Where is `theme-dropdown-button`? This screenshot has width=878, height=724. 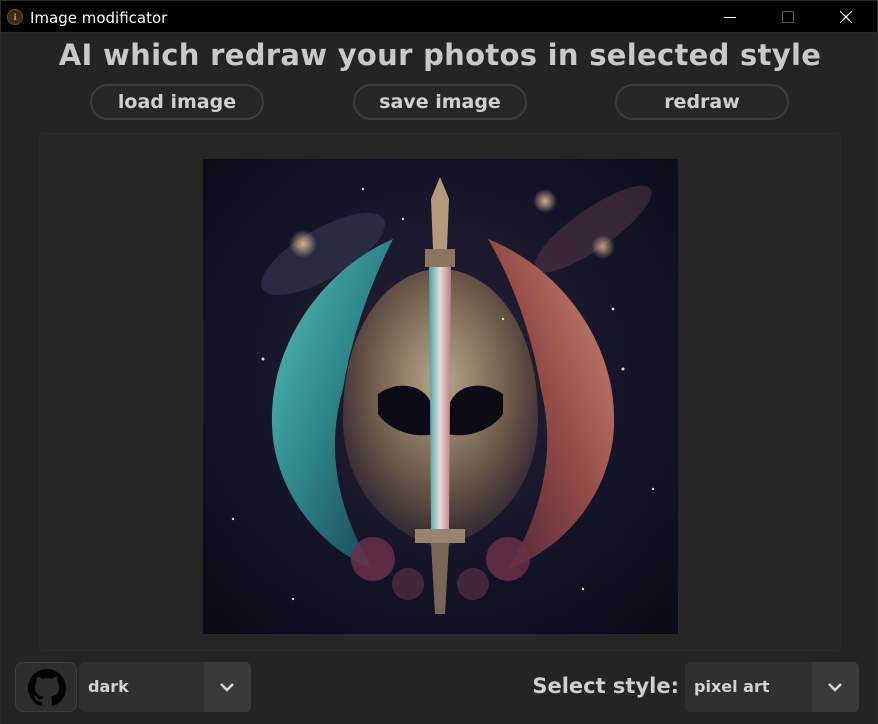 theme-dropdown-button is located at coordinates (227, 687).